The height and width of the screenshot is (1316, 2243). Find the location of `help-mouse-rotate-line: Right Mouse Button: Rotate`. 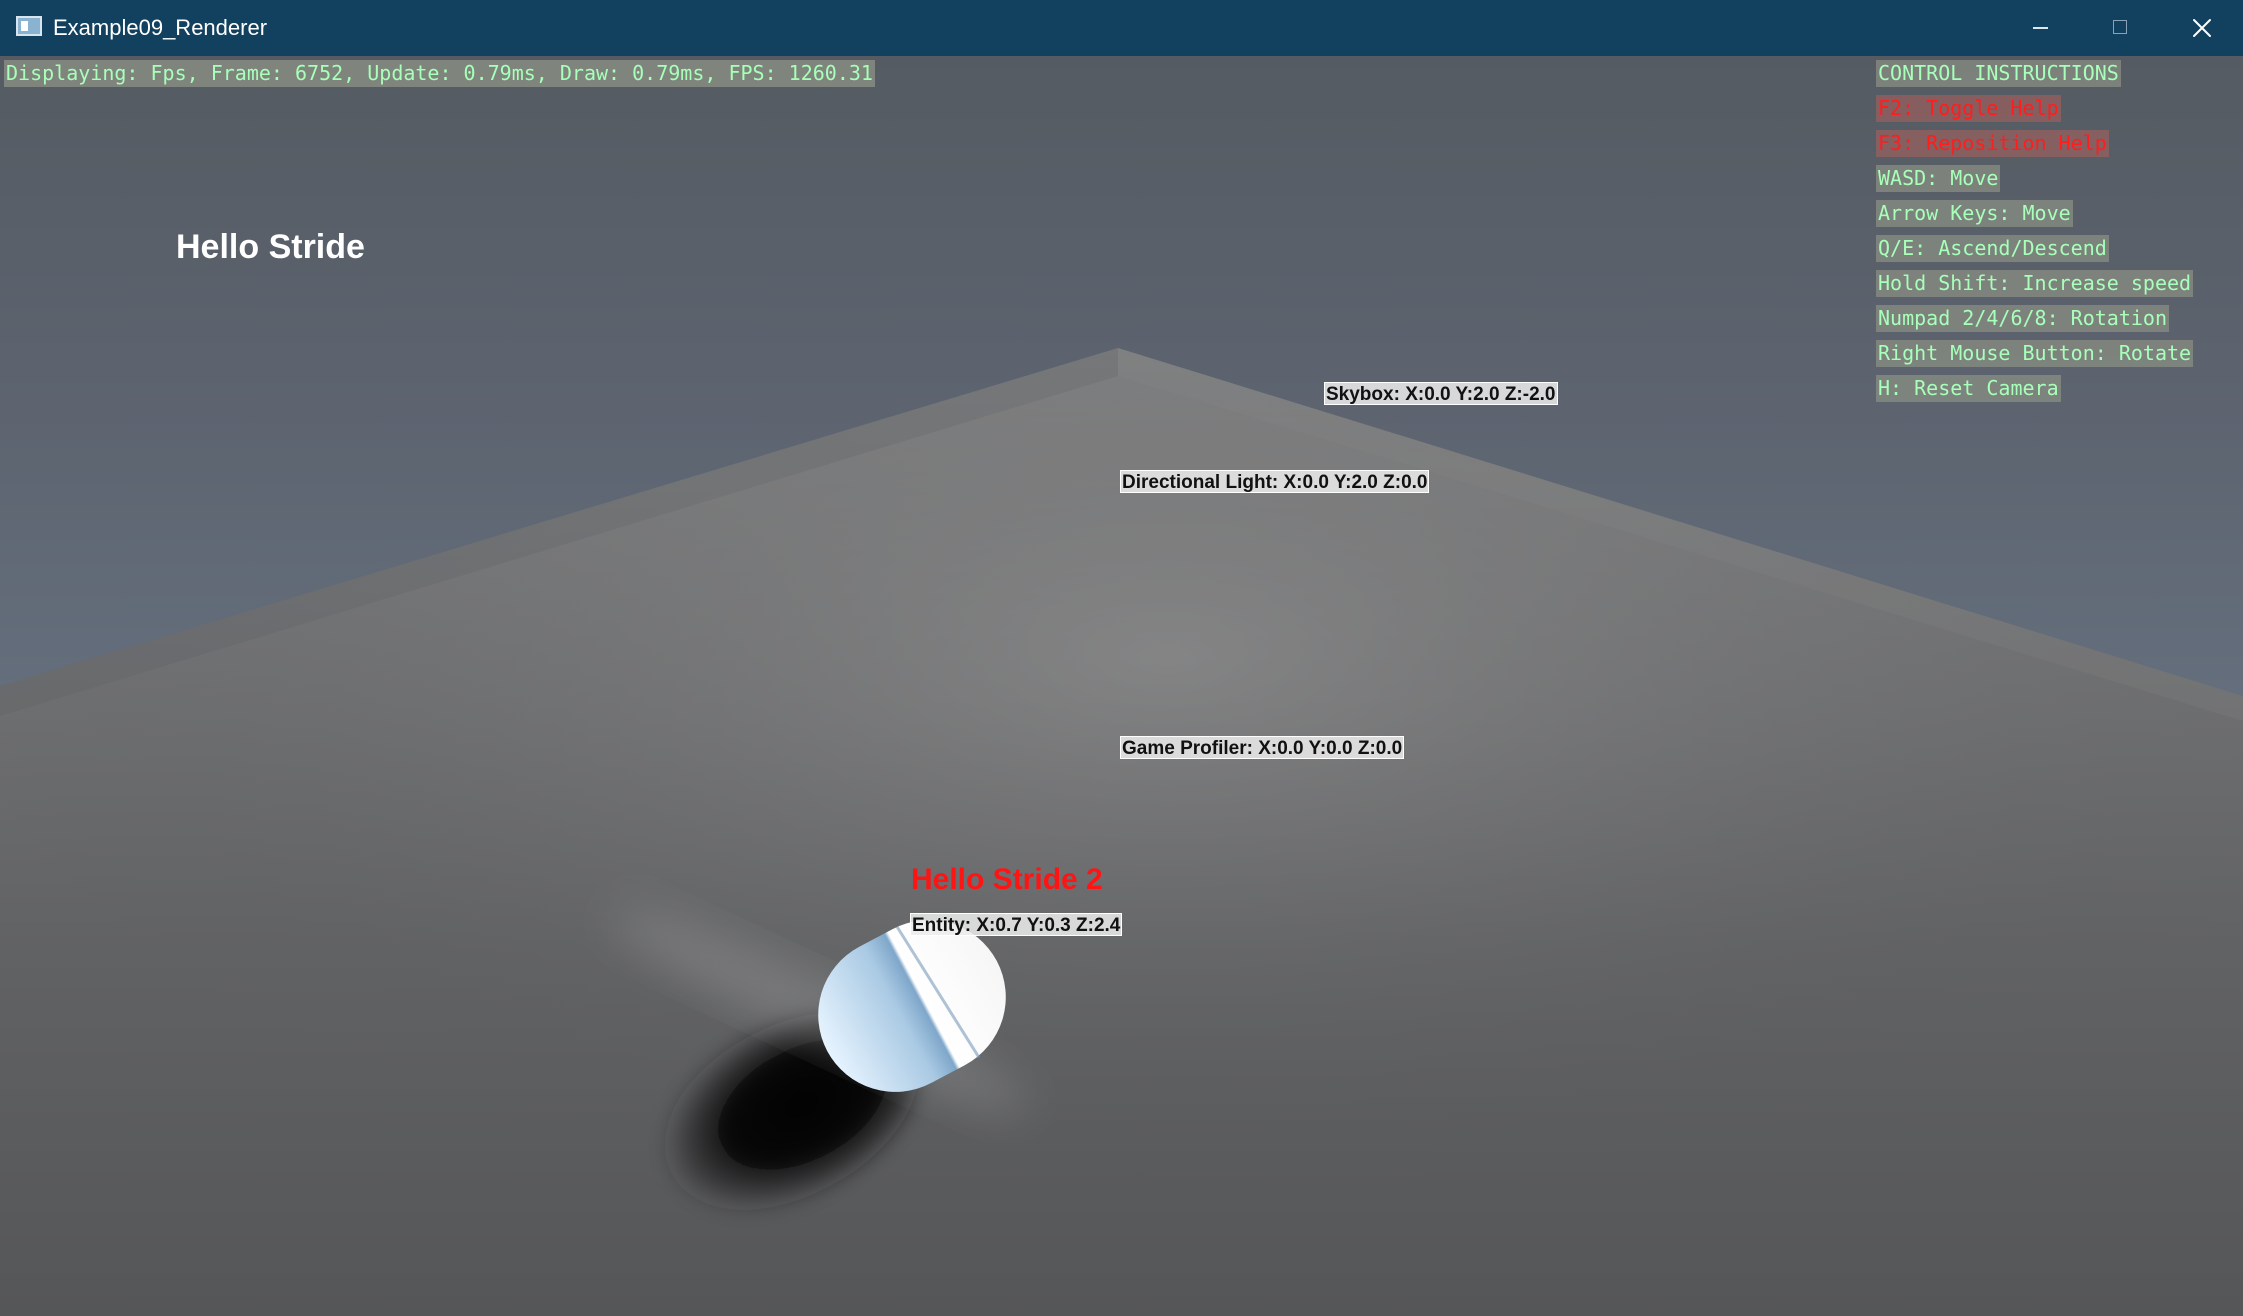

help-mouse-rotate-line: Right Mouse Button: Rotate is located at coordinates (2035, 353).